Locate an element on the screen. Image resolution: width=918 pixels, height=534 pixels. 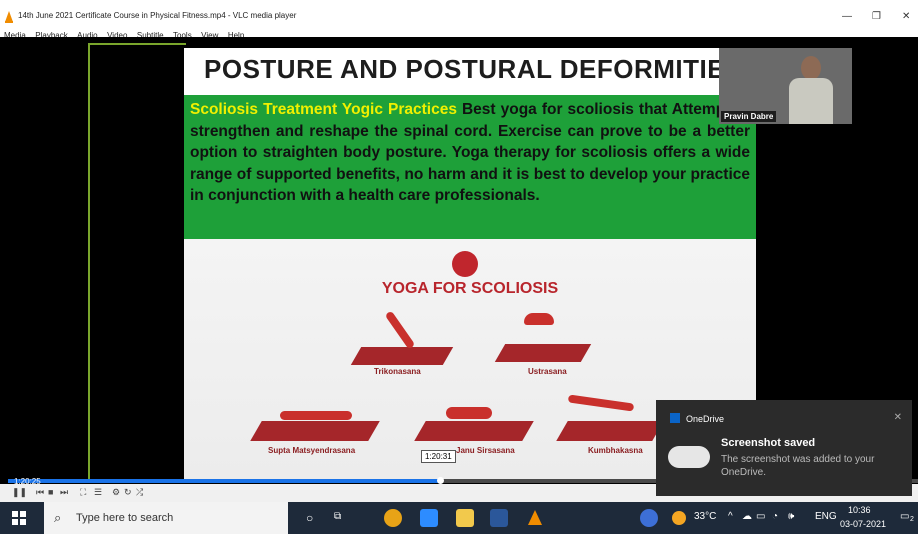
temperature: 33°C is located at coordinates (705, 516).